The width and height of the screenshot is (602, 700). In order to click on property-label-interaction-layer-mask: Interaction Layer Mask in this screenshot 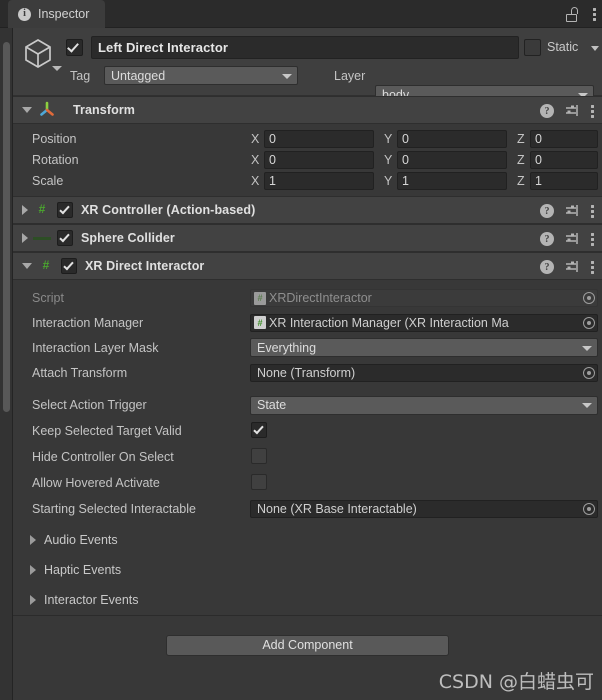, I will do `click(95, 347)`.